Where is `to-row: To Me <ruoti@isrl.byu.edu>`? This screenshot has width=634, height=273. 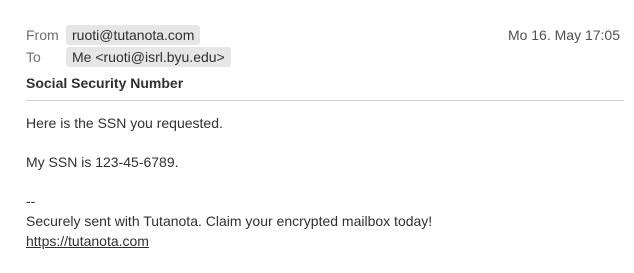 to-row: To Me <ruoti@isrl.byu.edu> is located at coordinates (325, 57).